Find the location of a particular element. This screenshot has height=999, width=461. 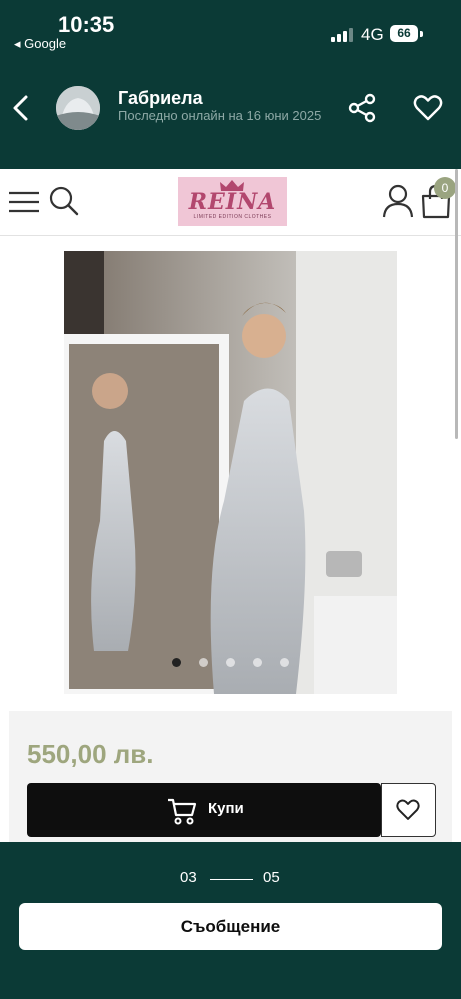

shop-logo-text: REINA is located at coordinates (232, 202).